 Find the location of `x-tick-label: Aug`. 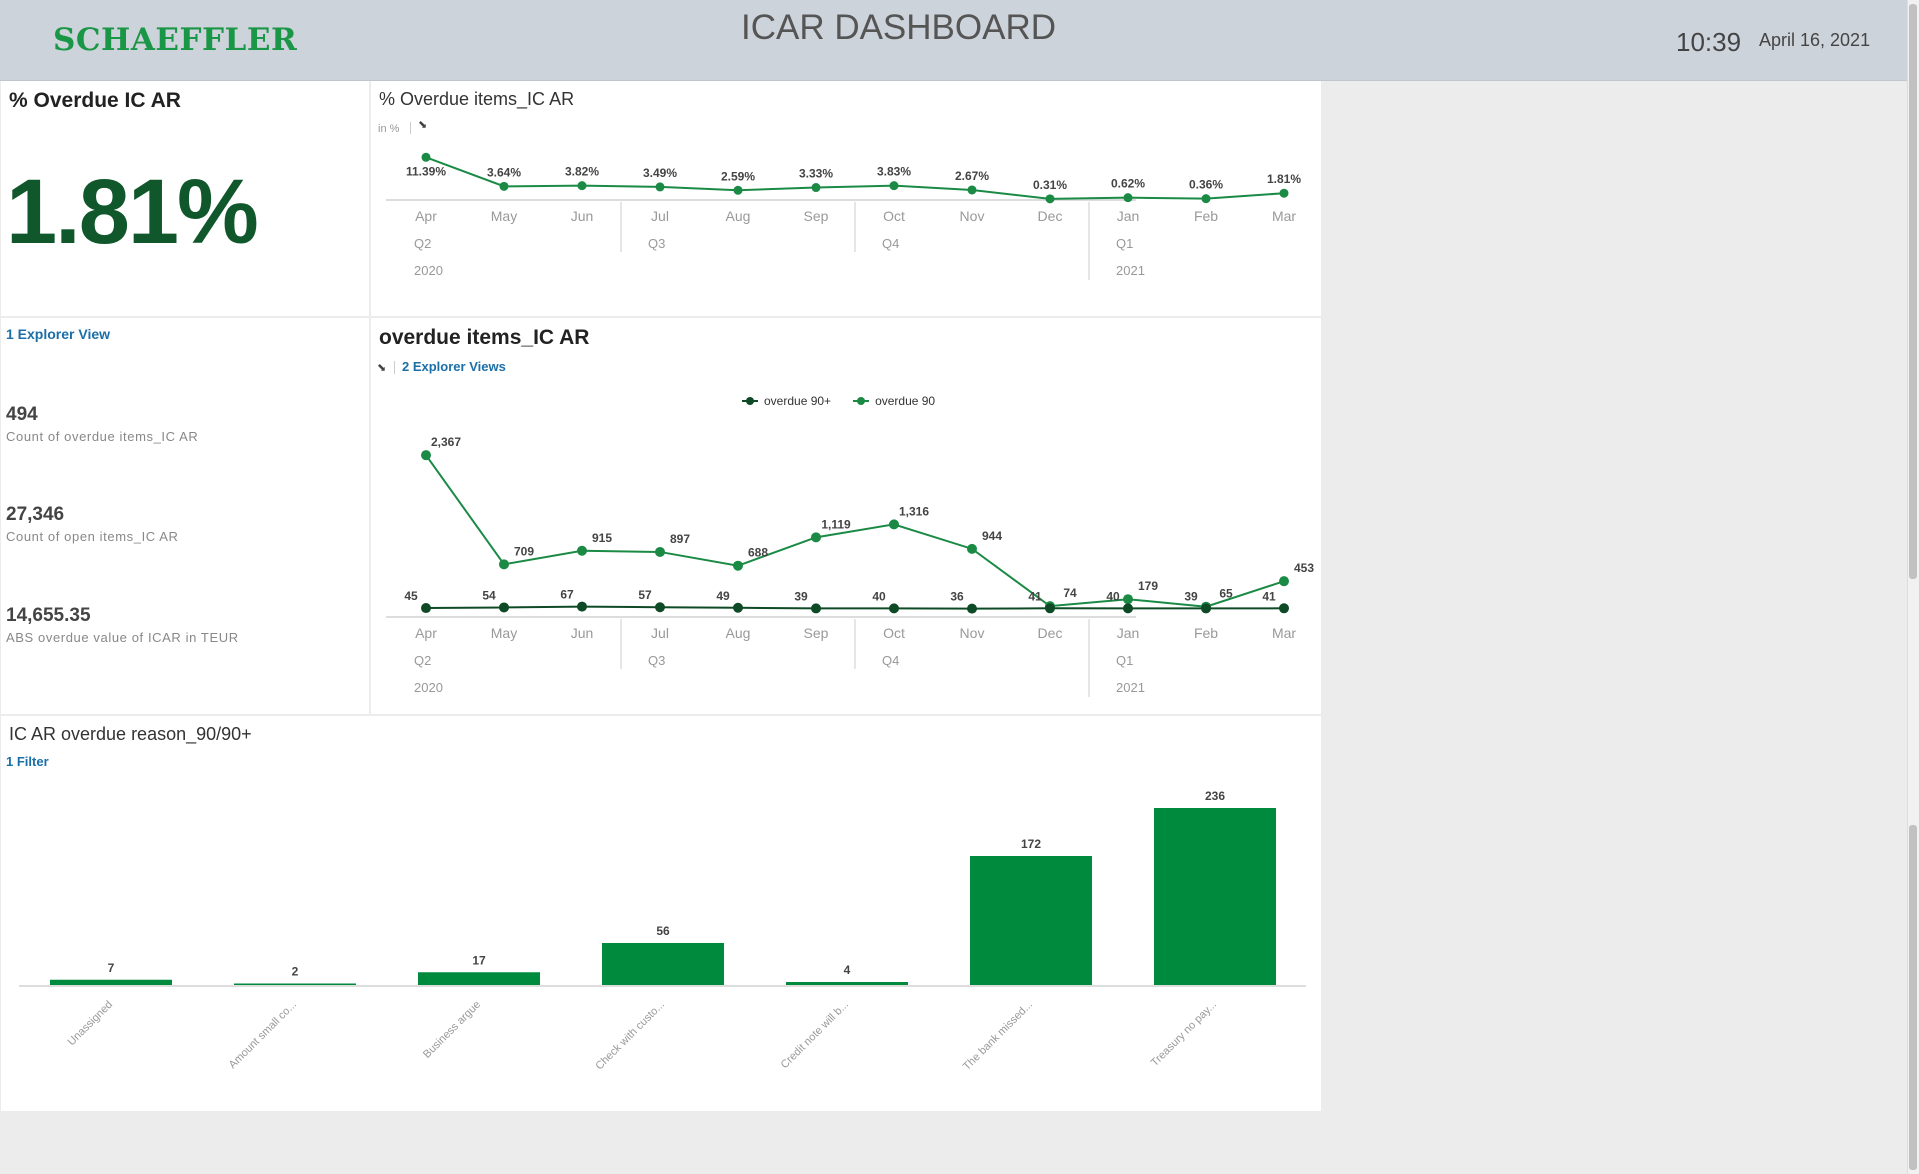

x-tick-label: Aug is located at coordinates (738, 633).